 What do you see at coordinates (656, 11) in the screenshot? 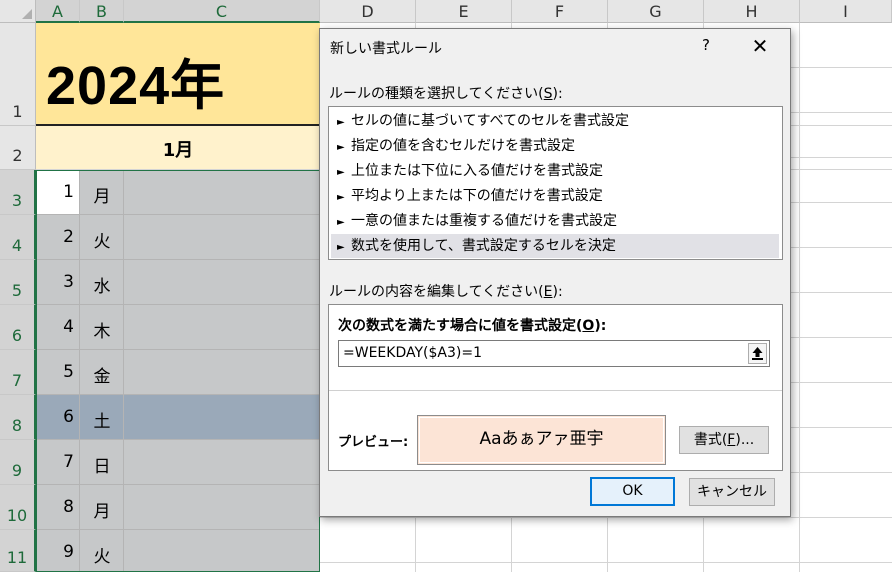
I see `column-header-g: G` at bounding box center [656, 11].